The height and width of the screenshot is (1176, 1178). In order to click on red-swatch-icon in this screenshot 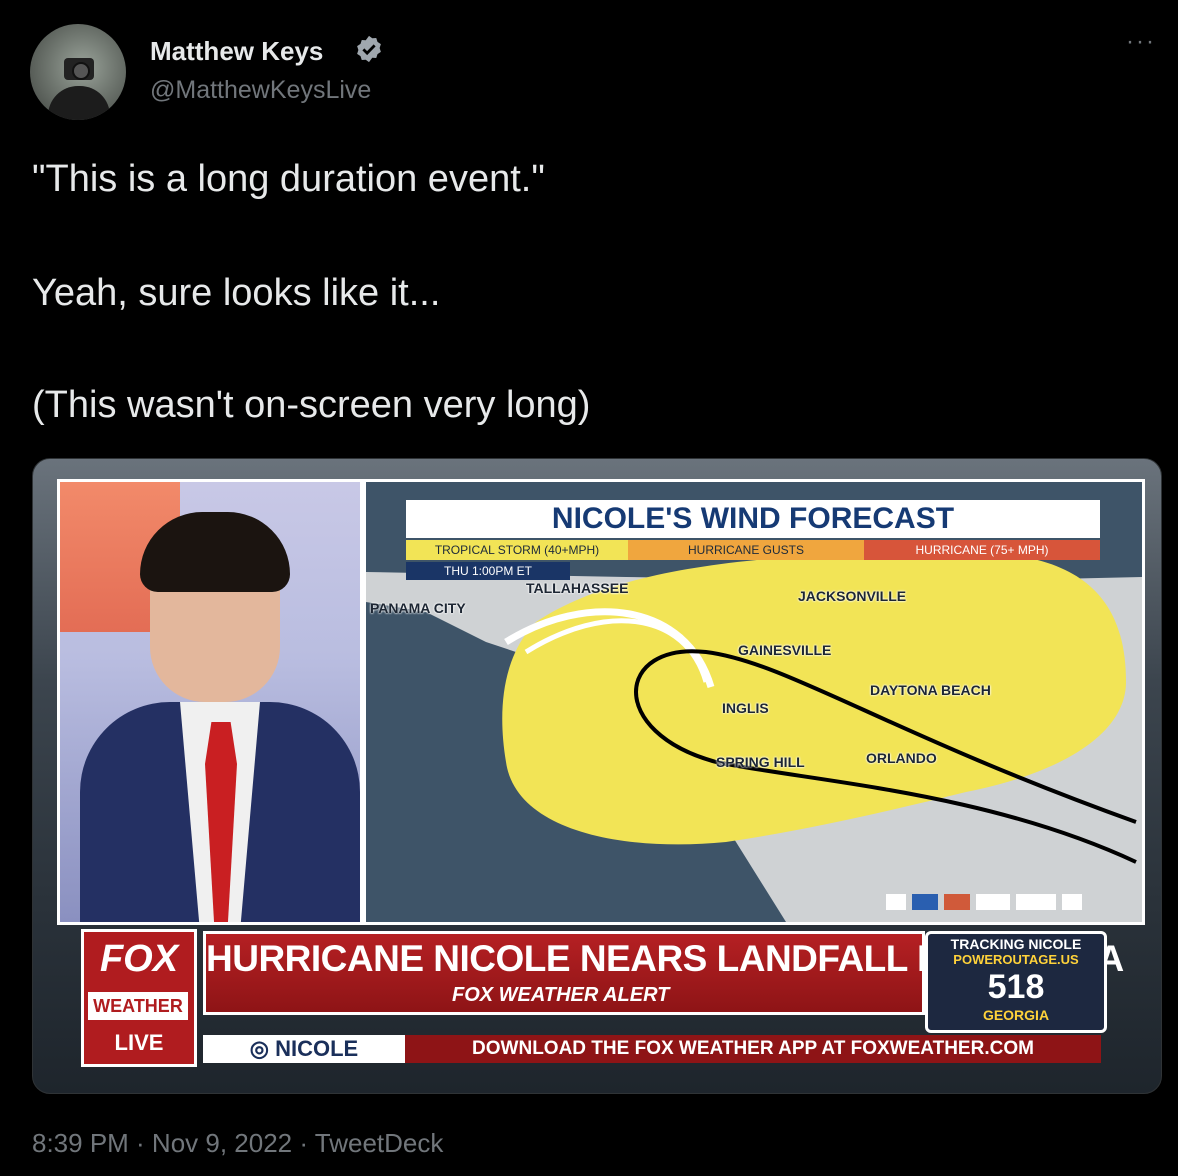, I will do `click(957, 902)`.